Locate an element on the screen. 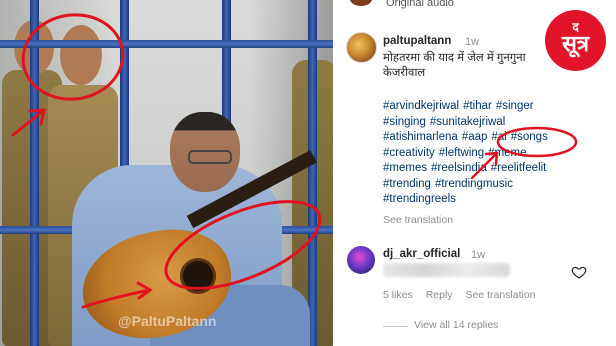 Image resolution: width=616 pixels, height=346 pixels. guard-center-head is located at coordinates (81, 55).